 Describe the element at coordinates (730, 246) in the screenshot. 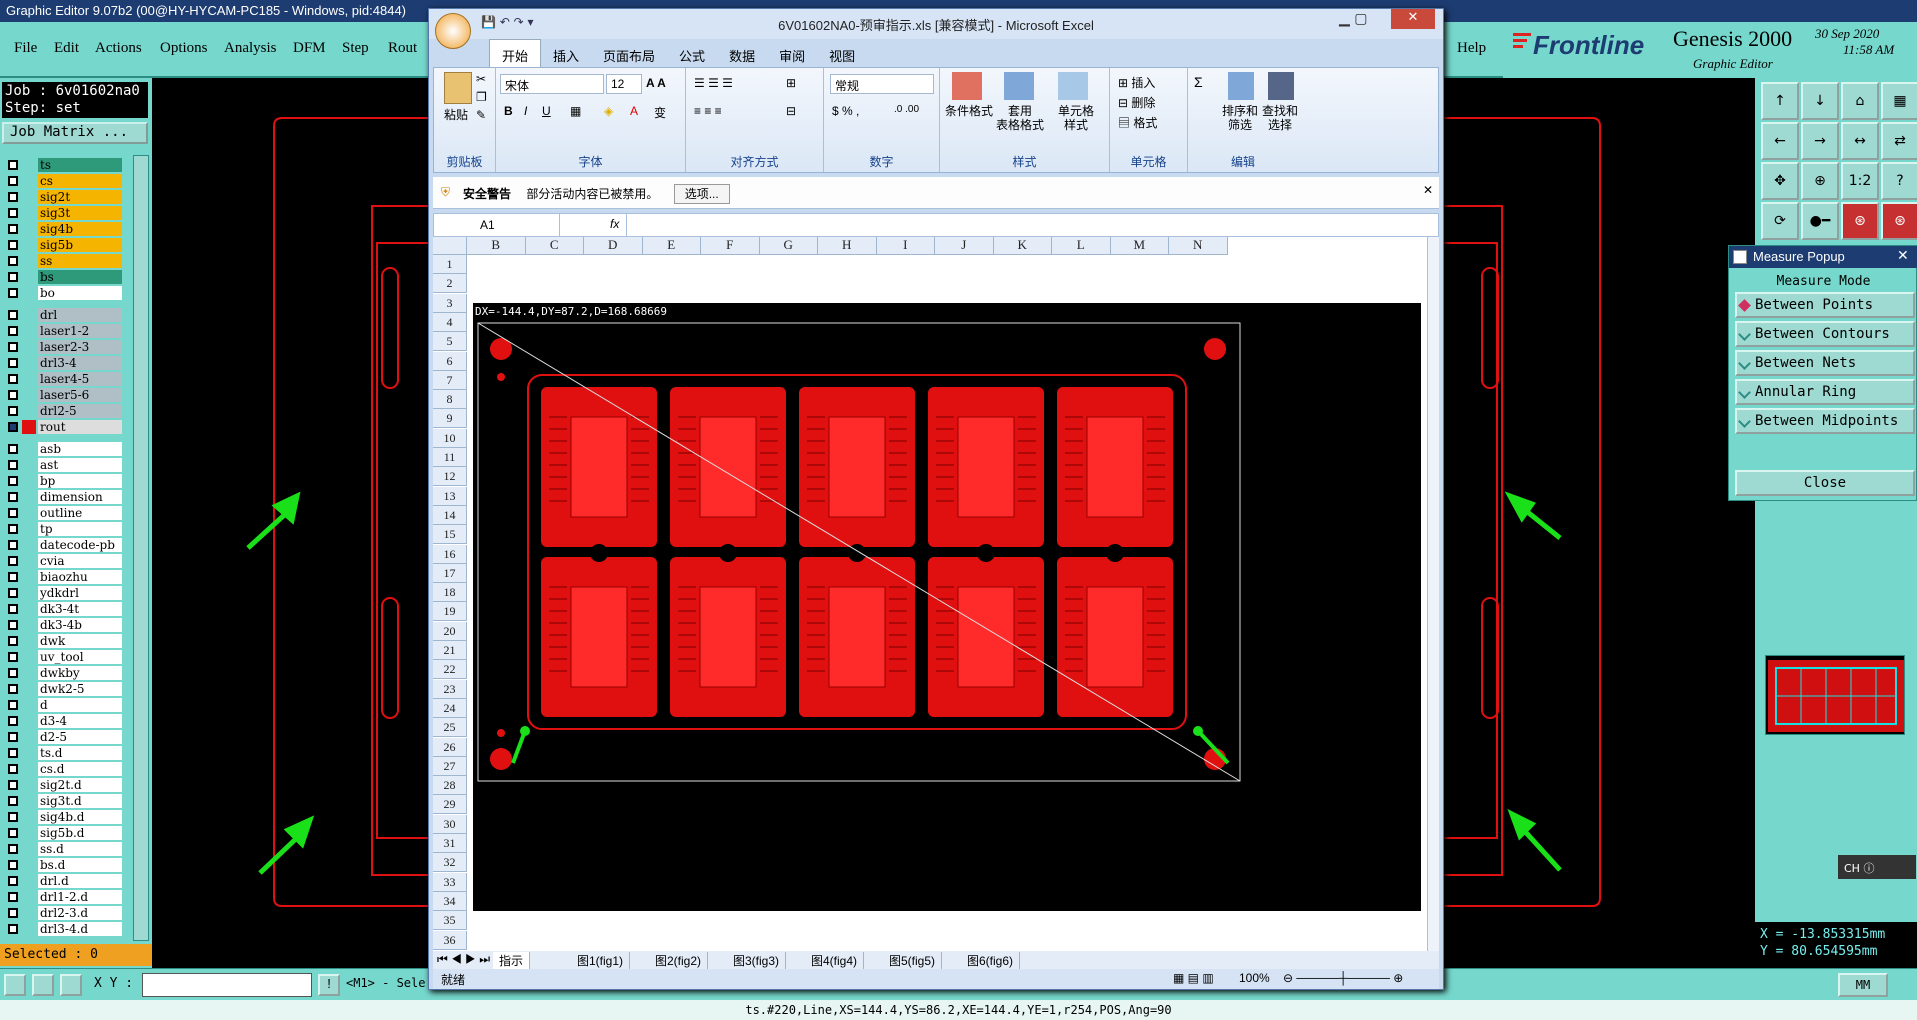

I see `column-header: F` at that location.